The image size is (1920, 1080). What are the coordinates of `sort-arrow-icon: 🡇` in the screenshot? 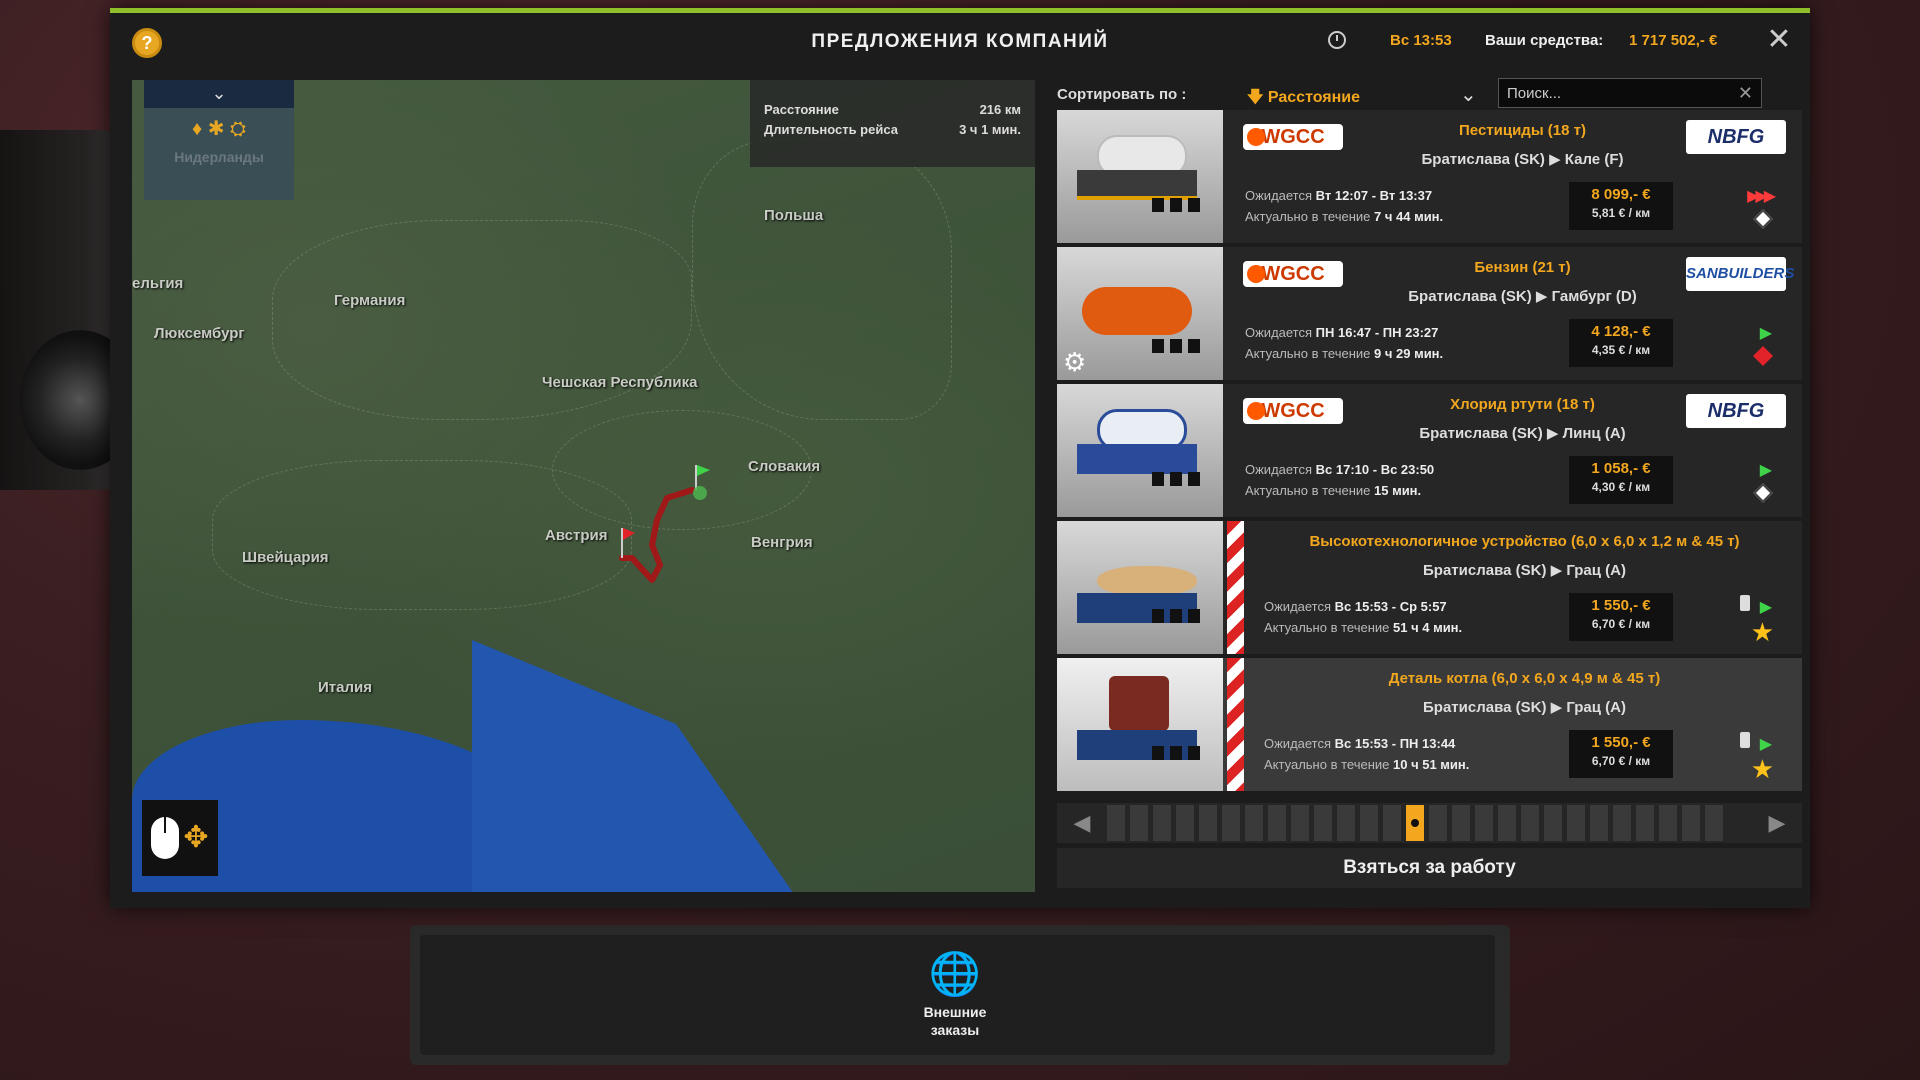 It's located at (1257, 97).